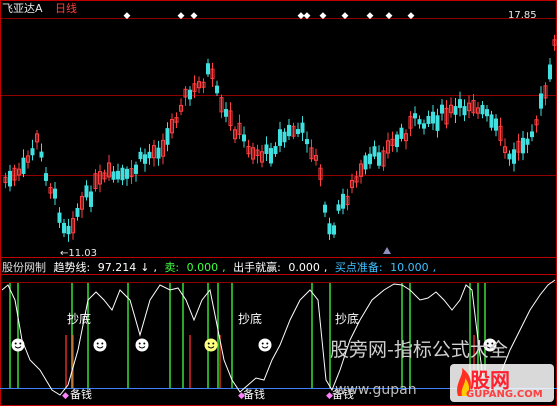  I want to click on indicator-name: 股份网制, so click(24, 267).